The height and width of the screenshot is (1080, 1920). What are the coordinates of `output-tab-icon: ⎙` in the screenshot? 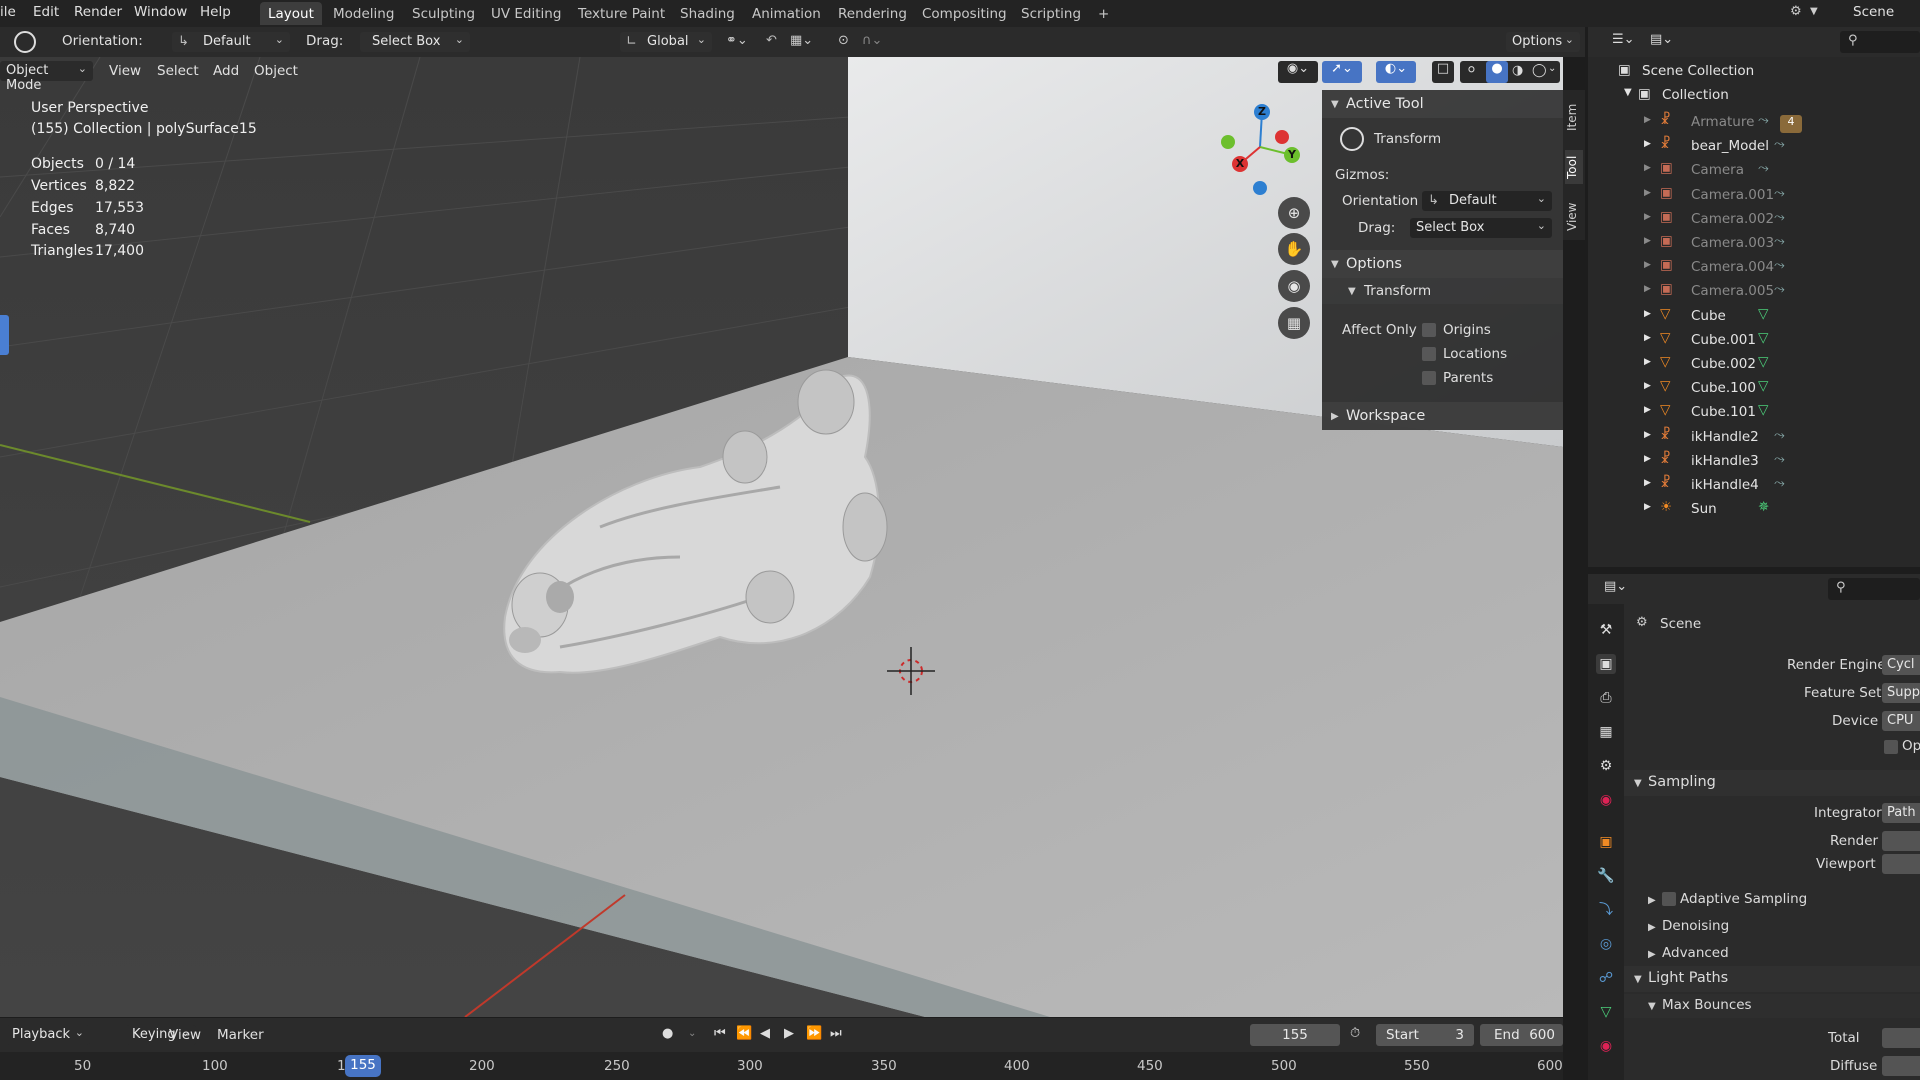 It's located at (1606, 698).